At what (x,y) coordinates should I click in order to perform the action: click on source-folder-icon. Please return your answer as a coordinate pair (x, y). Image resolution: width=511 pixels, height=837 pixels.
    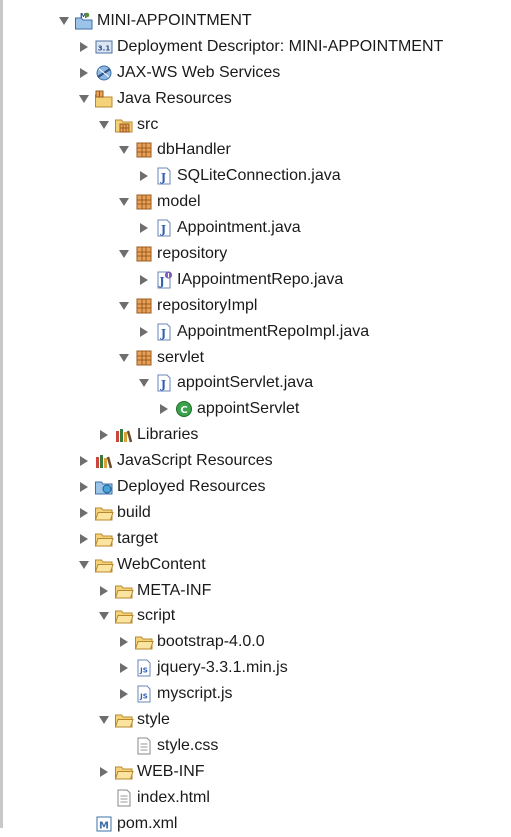
    Looking at the image, I should click on (124, 125).